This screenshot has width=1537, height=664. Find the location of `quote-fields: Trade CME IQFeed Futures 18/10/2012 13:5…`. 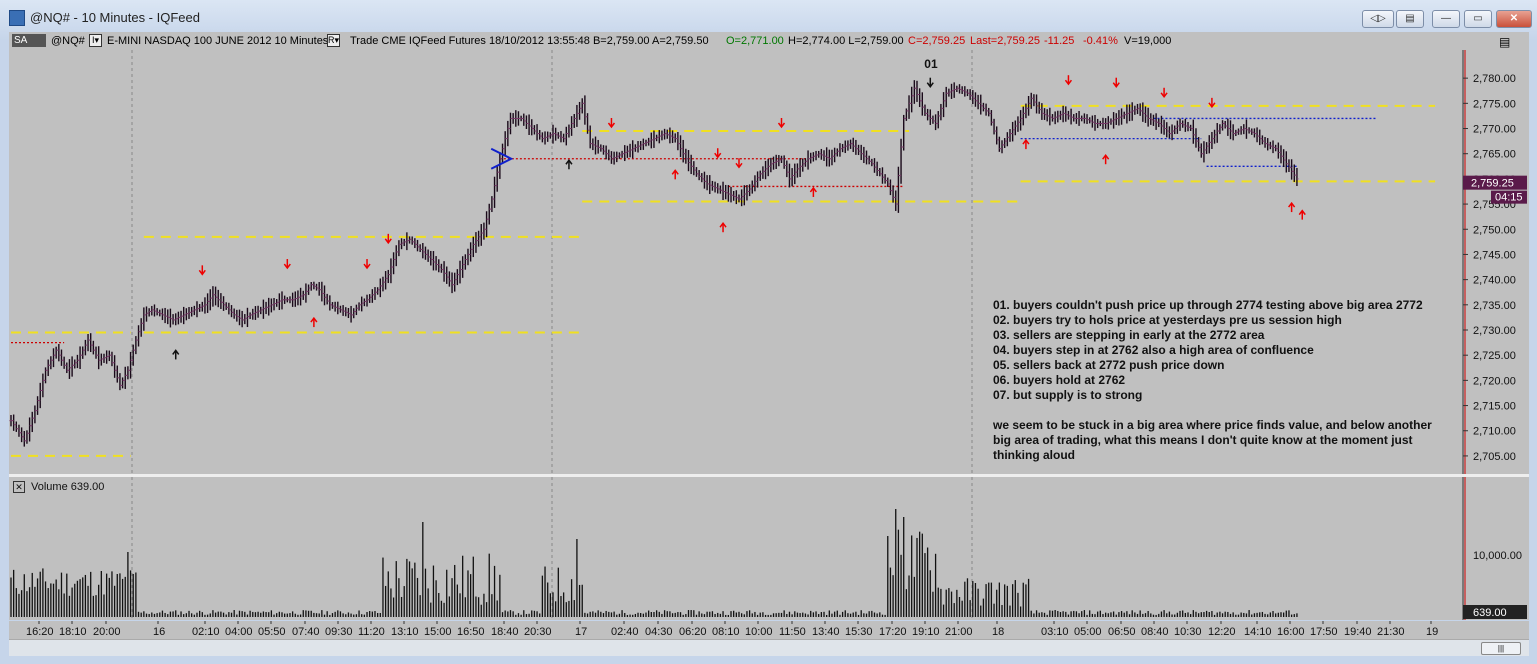

quote-fields: Trade CME IQFeed Futures 18/10/2012 13:5… is located at coordinates (529, 41).